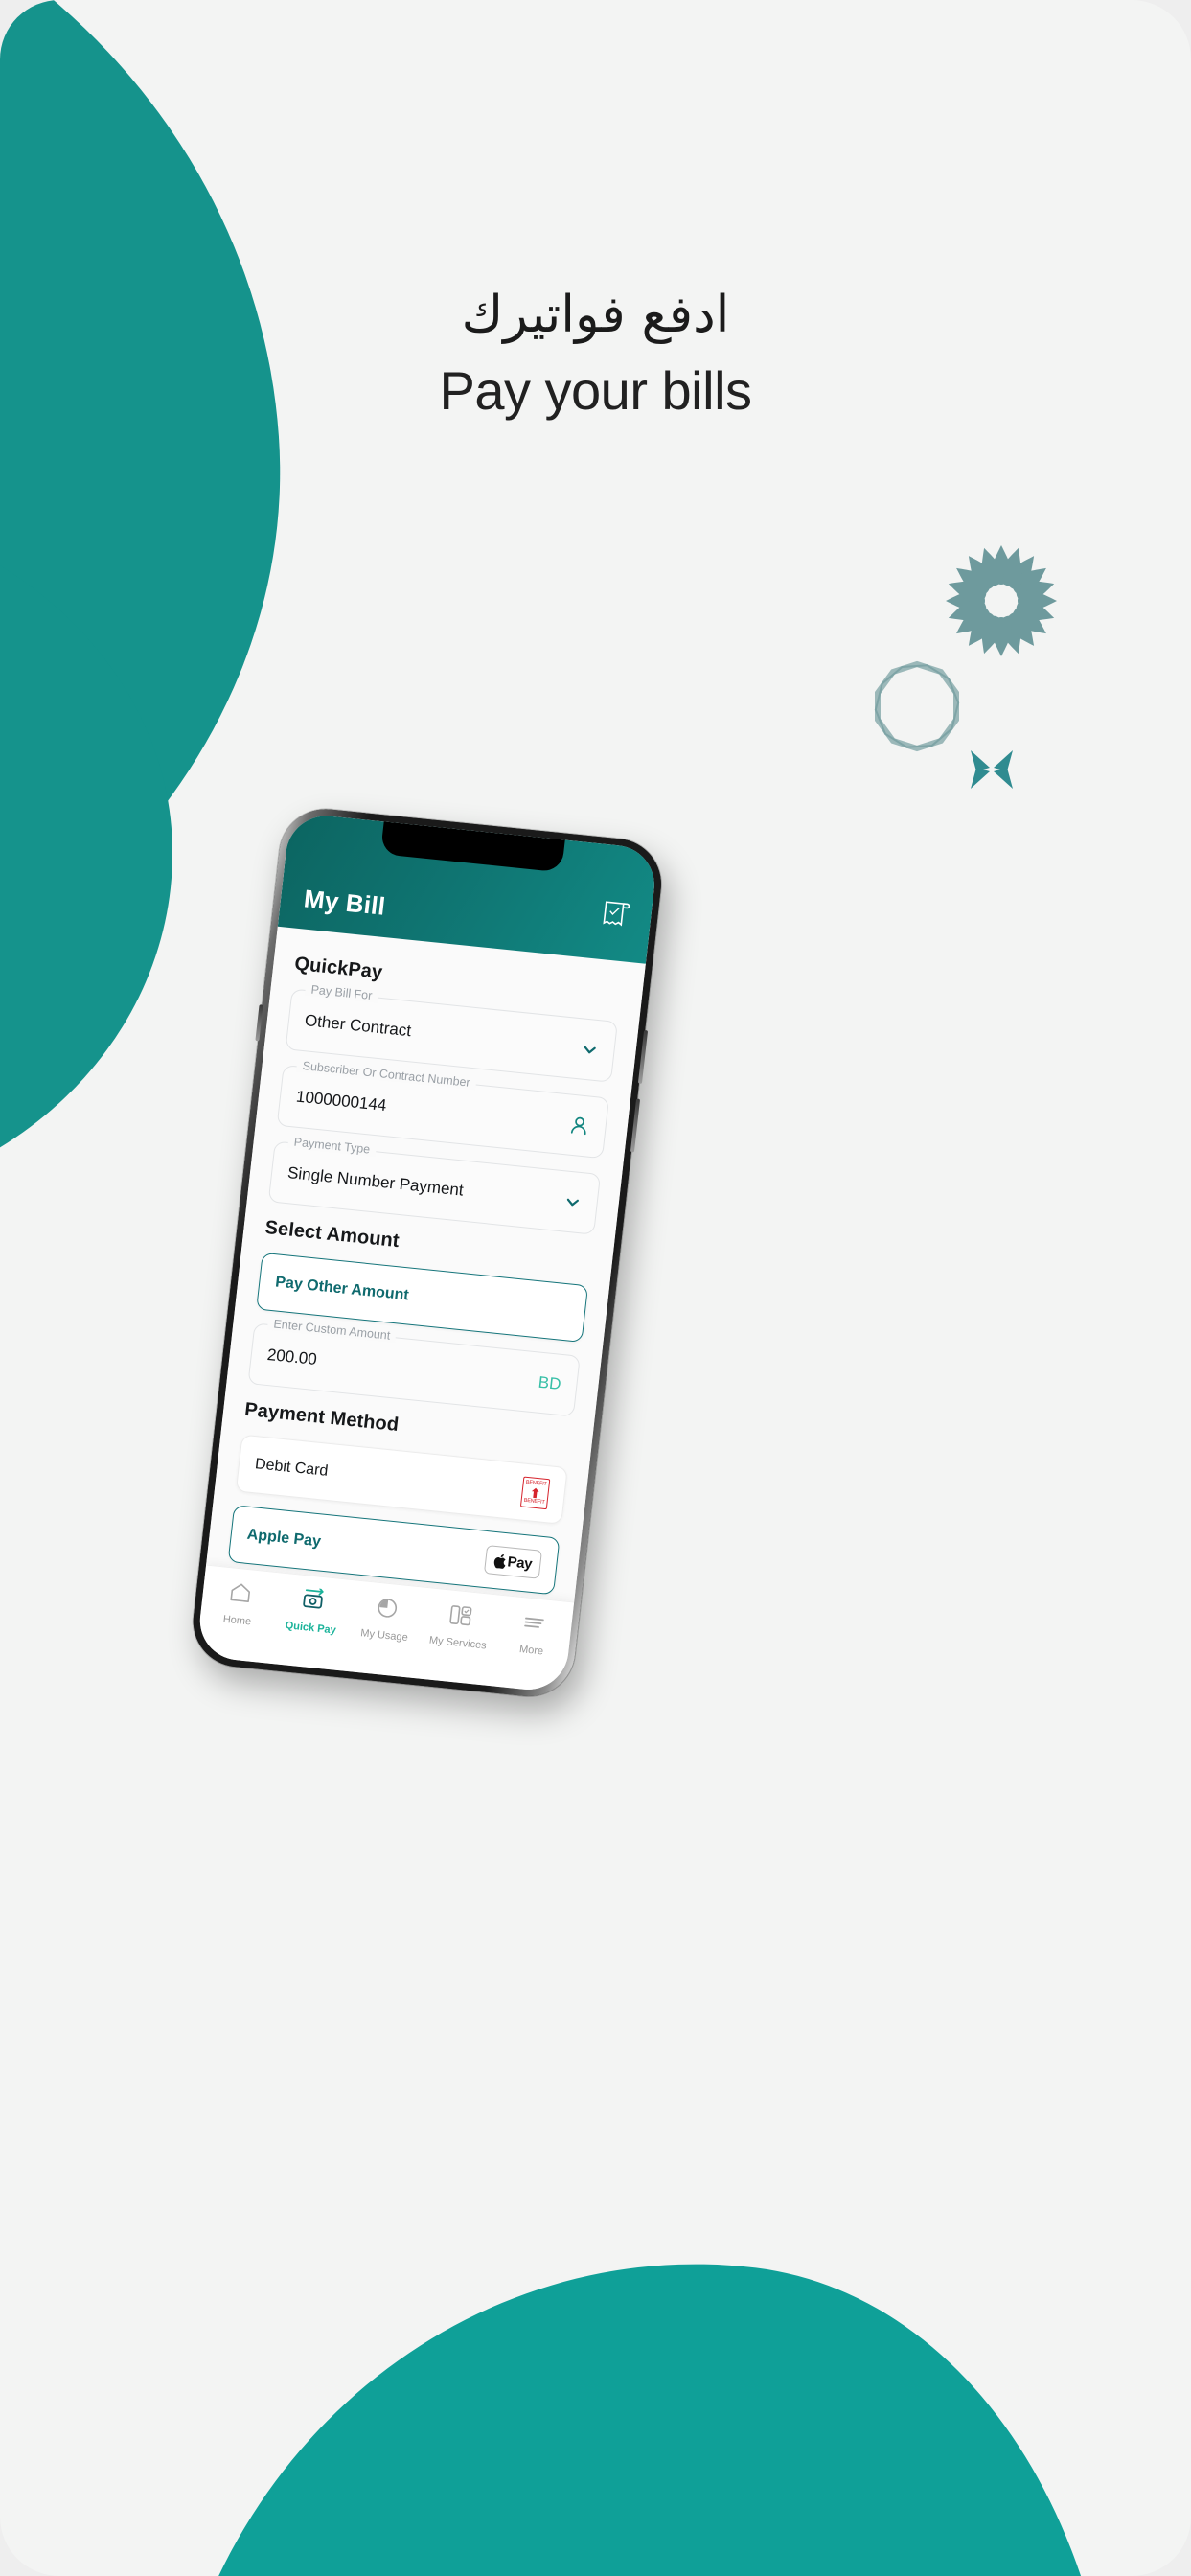 The image size is (1191, 2576). I want to click on nav-item-my-usage: My Usage, so click(387, 1618).